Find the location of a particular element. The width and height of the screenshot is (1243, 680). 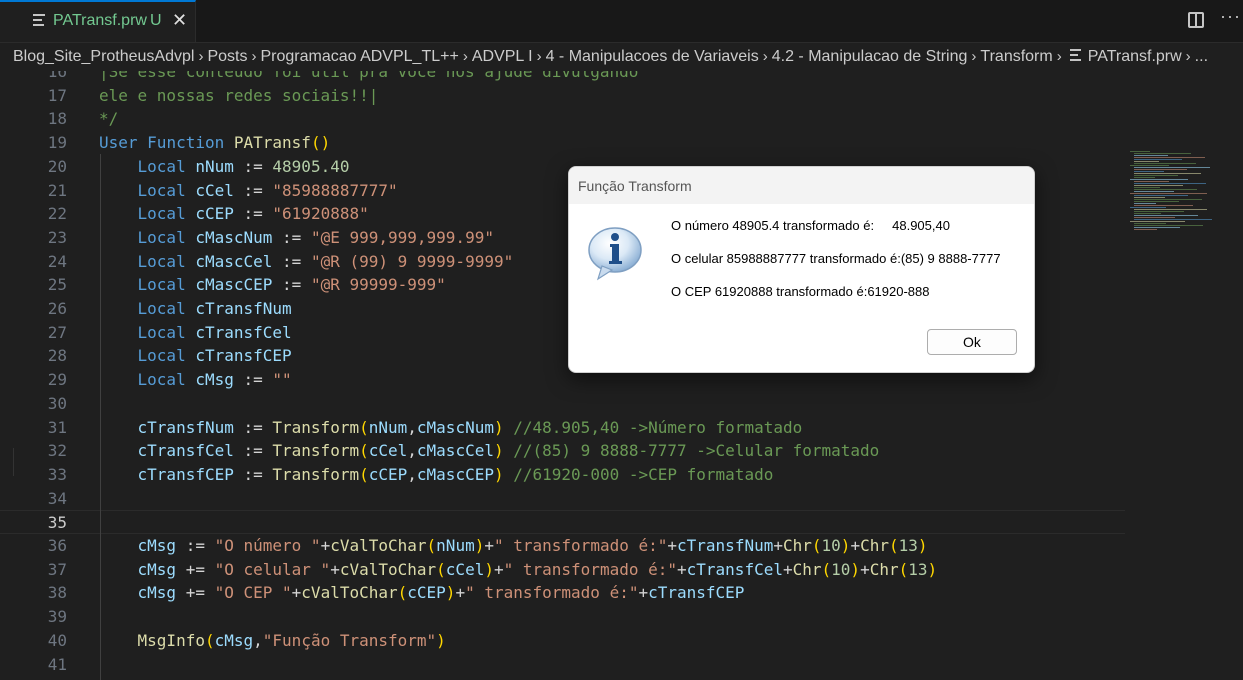

tab-patransf: PATransf.prw U ✕ is located at coordinates (98, 21).